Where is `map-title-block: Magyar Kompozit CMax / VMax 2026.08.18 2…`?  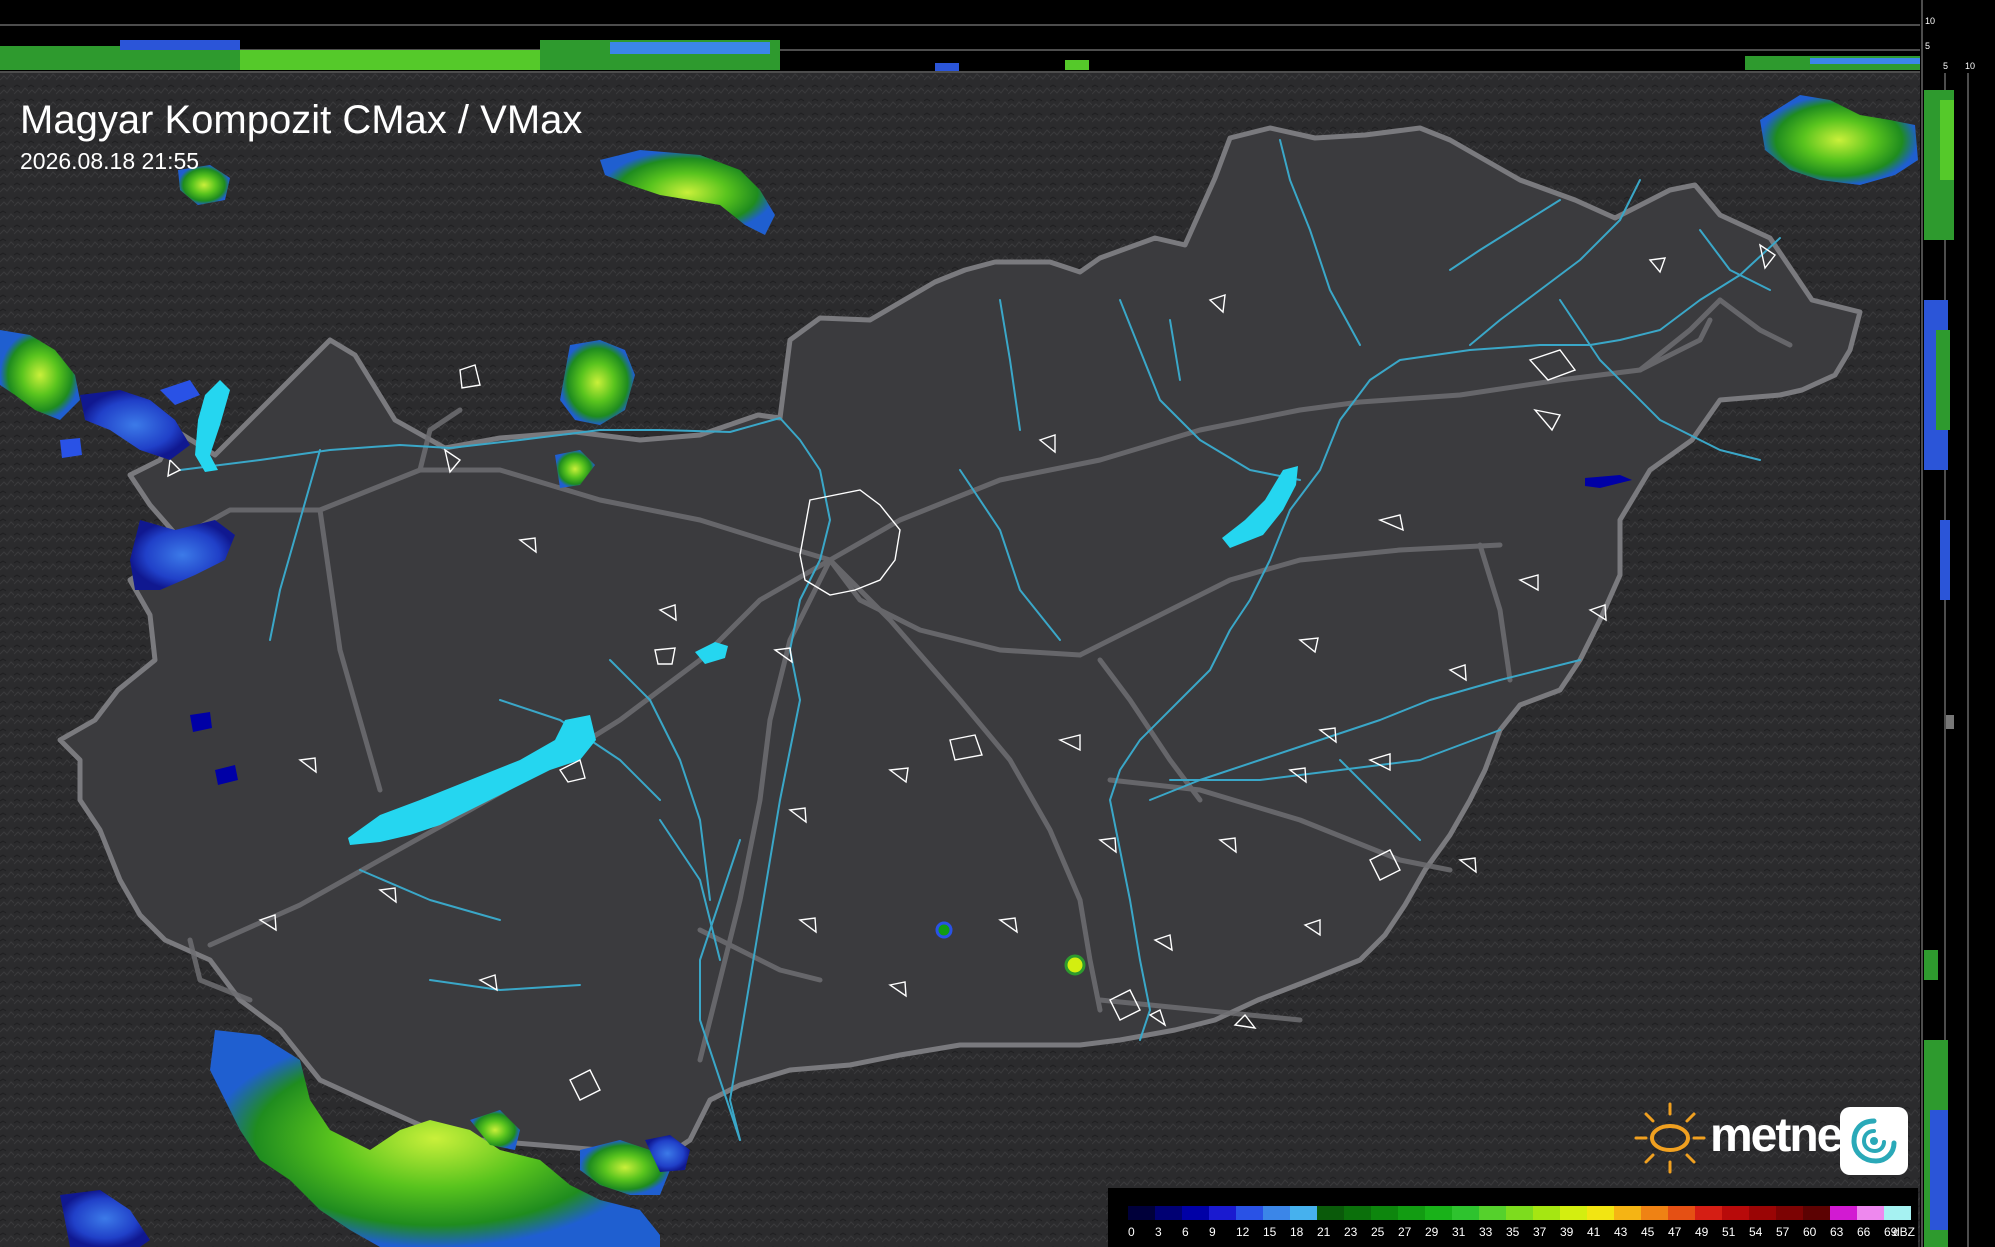 map-title-block: Magyar Kompozit CMax / VMax 2026.08.18 2… is located at coordinates (301, 136).